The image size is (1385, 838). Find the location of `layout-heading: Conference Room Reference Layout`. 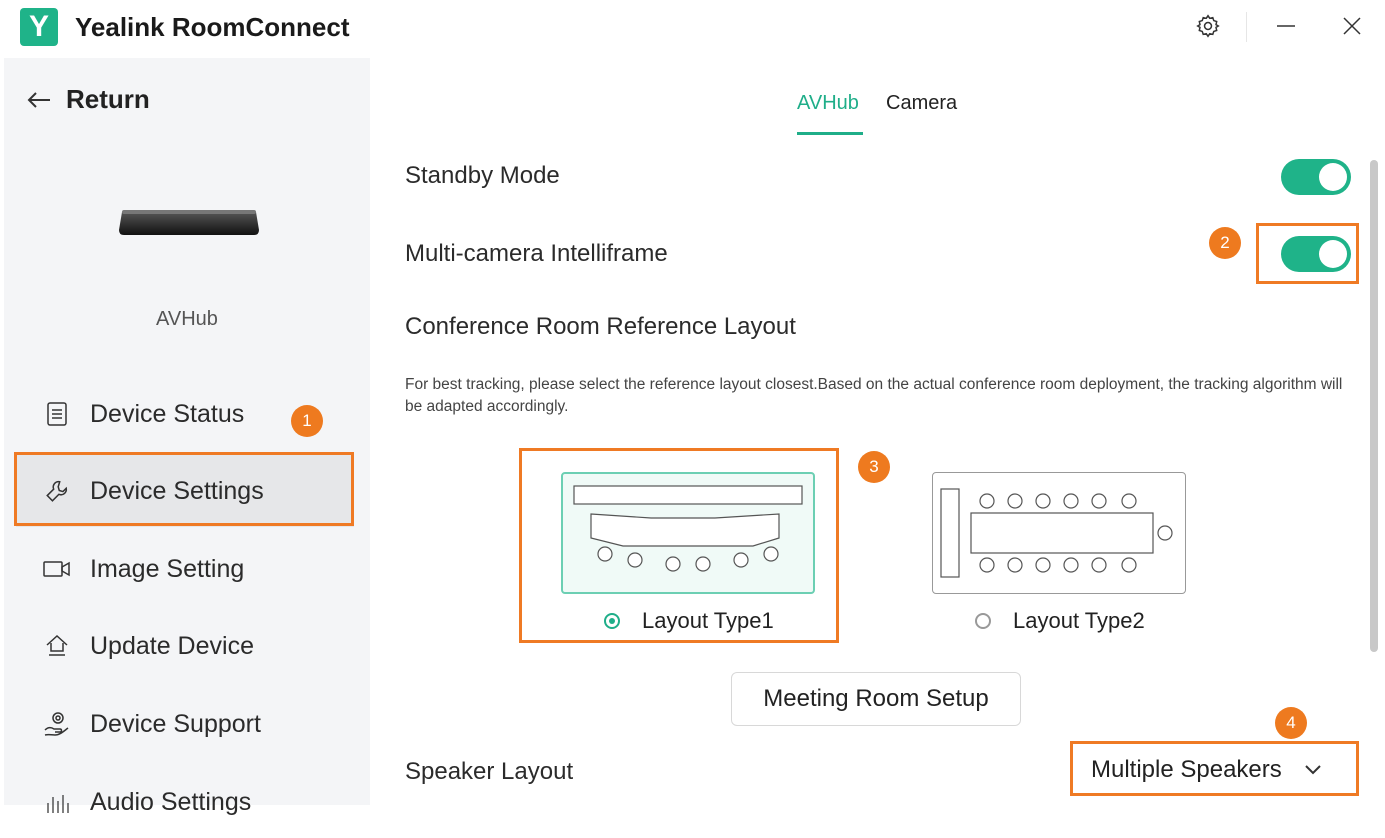

layout-heading: Conference Room Reference Layout is located at coordinates (600, 326).